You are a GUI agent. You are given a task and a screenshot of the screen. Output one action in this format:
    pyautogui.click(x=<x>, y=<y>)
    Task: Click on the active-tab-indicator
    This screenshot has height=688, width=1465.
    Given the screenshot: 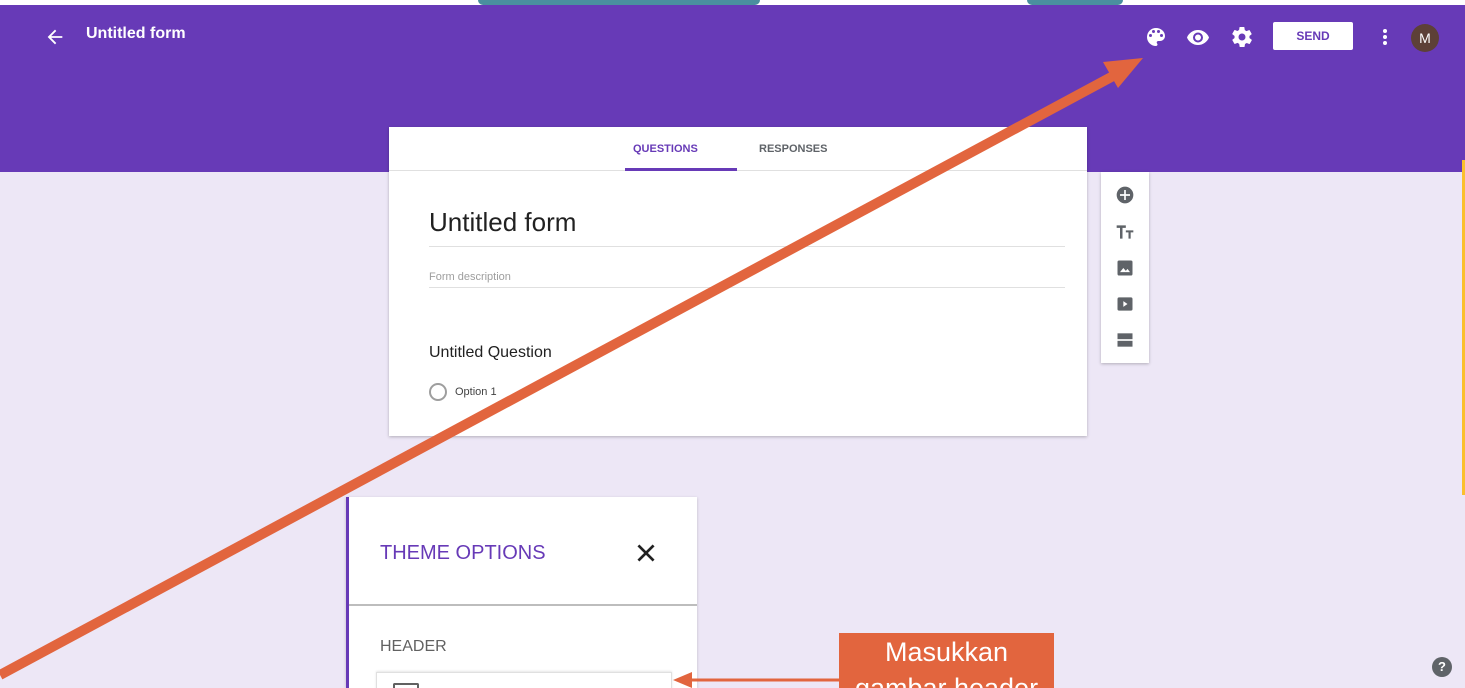 What is the action you would take?
    pyautogui.click(x=681, y=169)
    